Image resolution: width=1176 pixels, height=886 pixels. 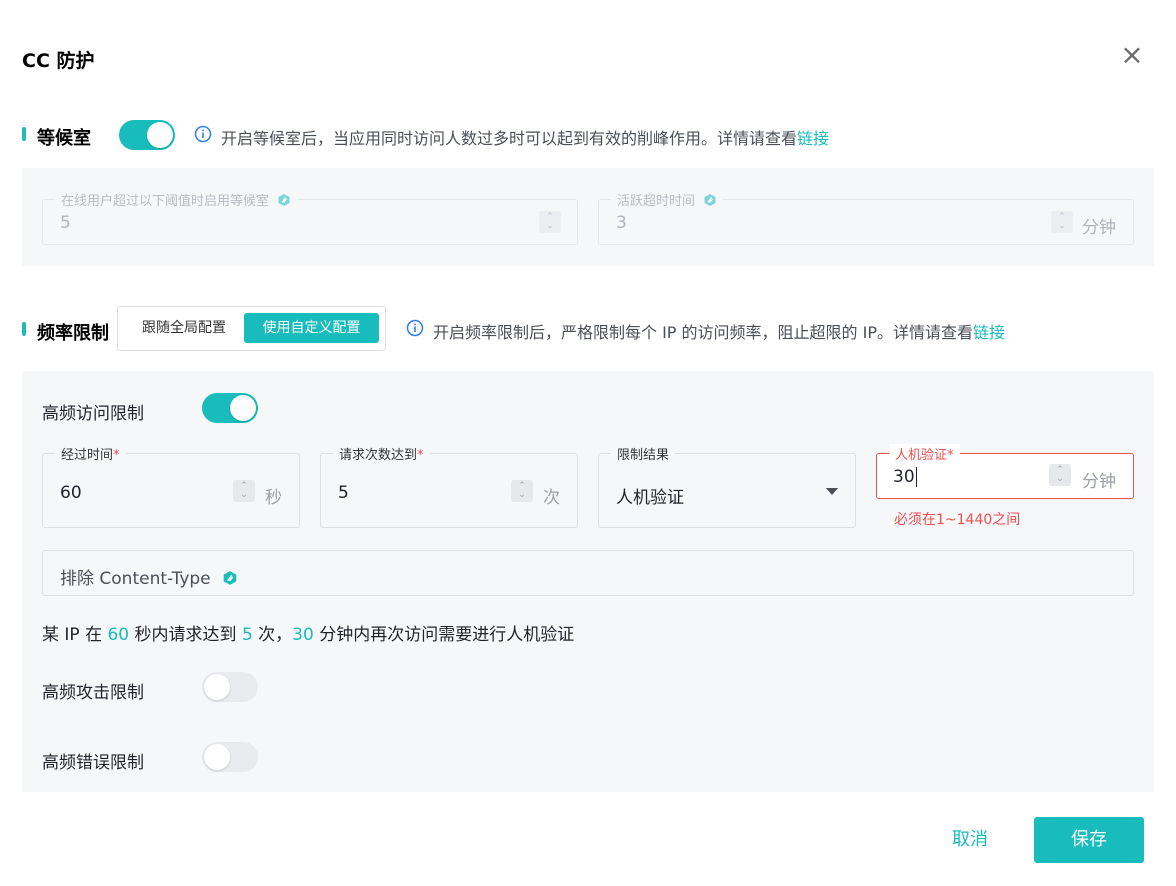 I want to click on high-freq-access-label: 高频访问限制, so click(x=93, y=414).